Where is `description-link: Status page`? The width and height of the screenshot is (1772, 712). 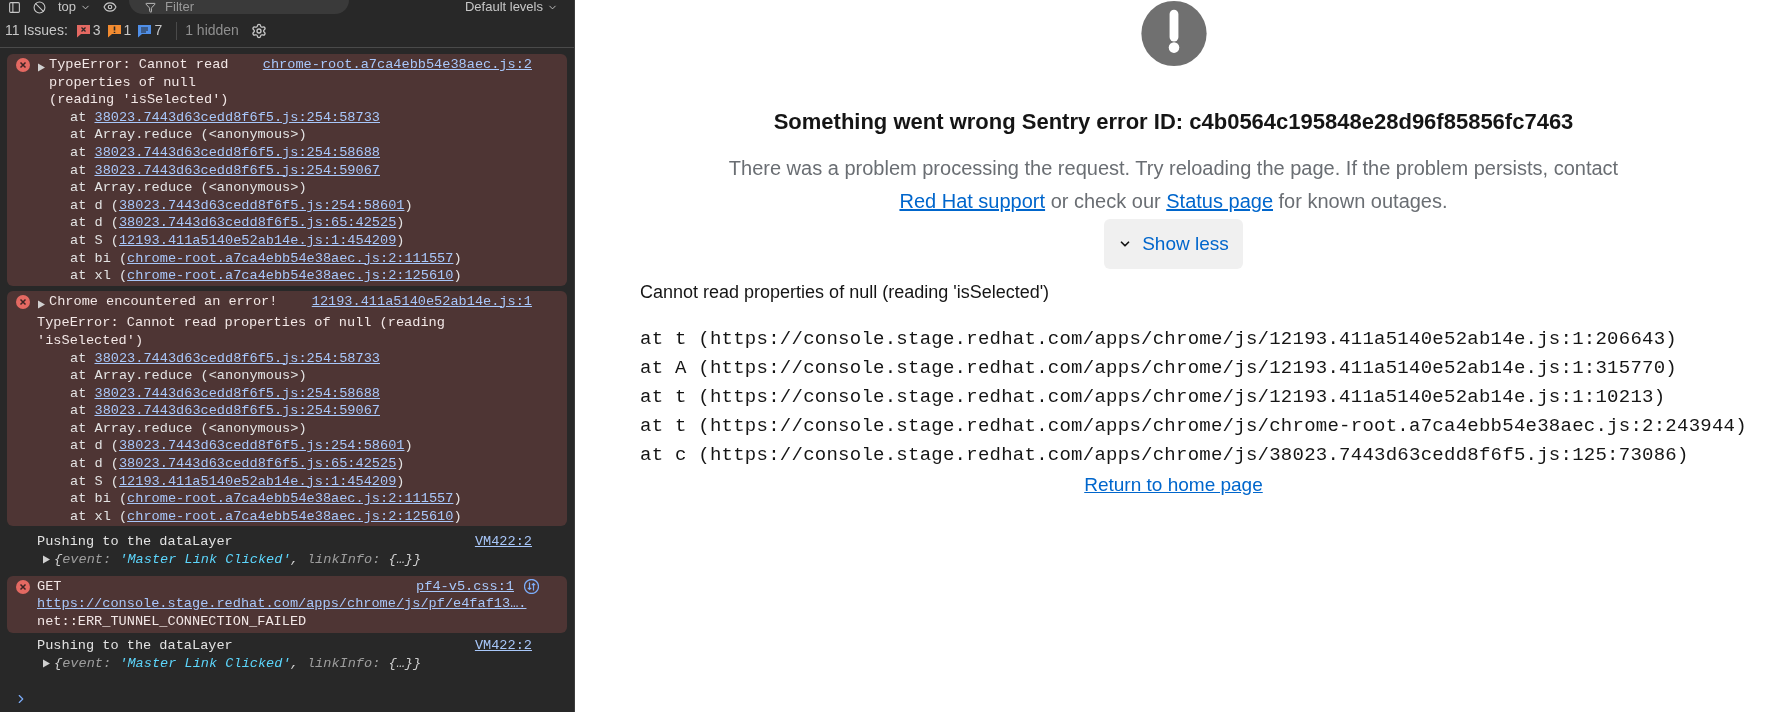
description-link: Status page is located at coordinates (1219, 201).